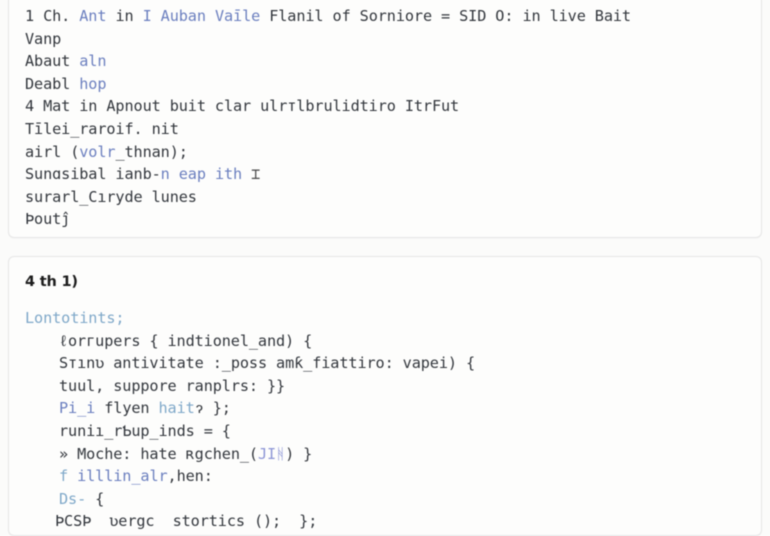 The width and height of the screenshot is (770, 536). I want to click on code-token: Pi_i, so click(77, 408).